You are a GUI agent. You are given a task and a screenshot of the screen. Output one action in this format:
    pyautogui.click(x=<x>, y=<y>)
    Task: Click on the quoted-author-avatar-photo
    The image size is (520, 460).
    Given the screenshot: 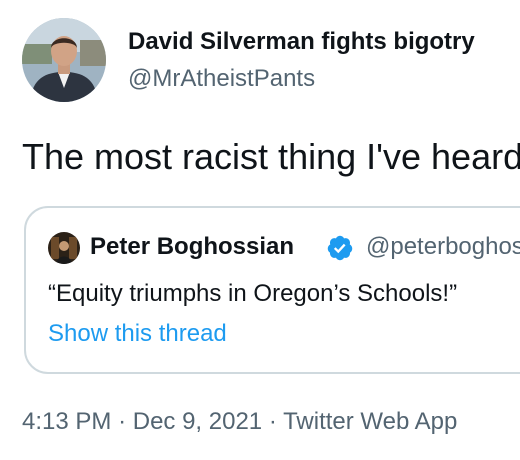 What is the action you would take?
    pyautogui.click(x=64, y=248)
    